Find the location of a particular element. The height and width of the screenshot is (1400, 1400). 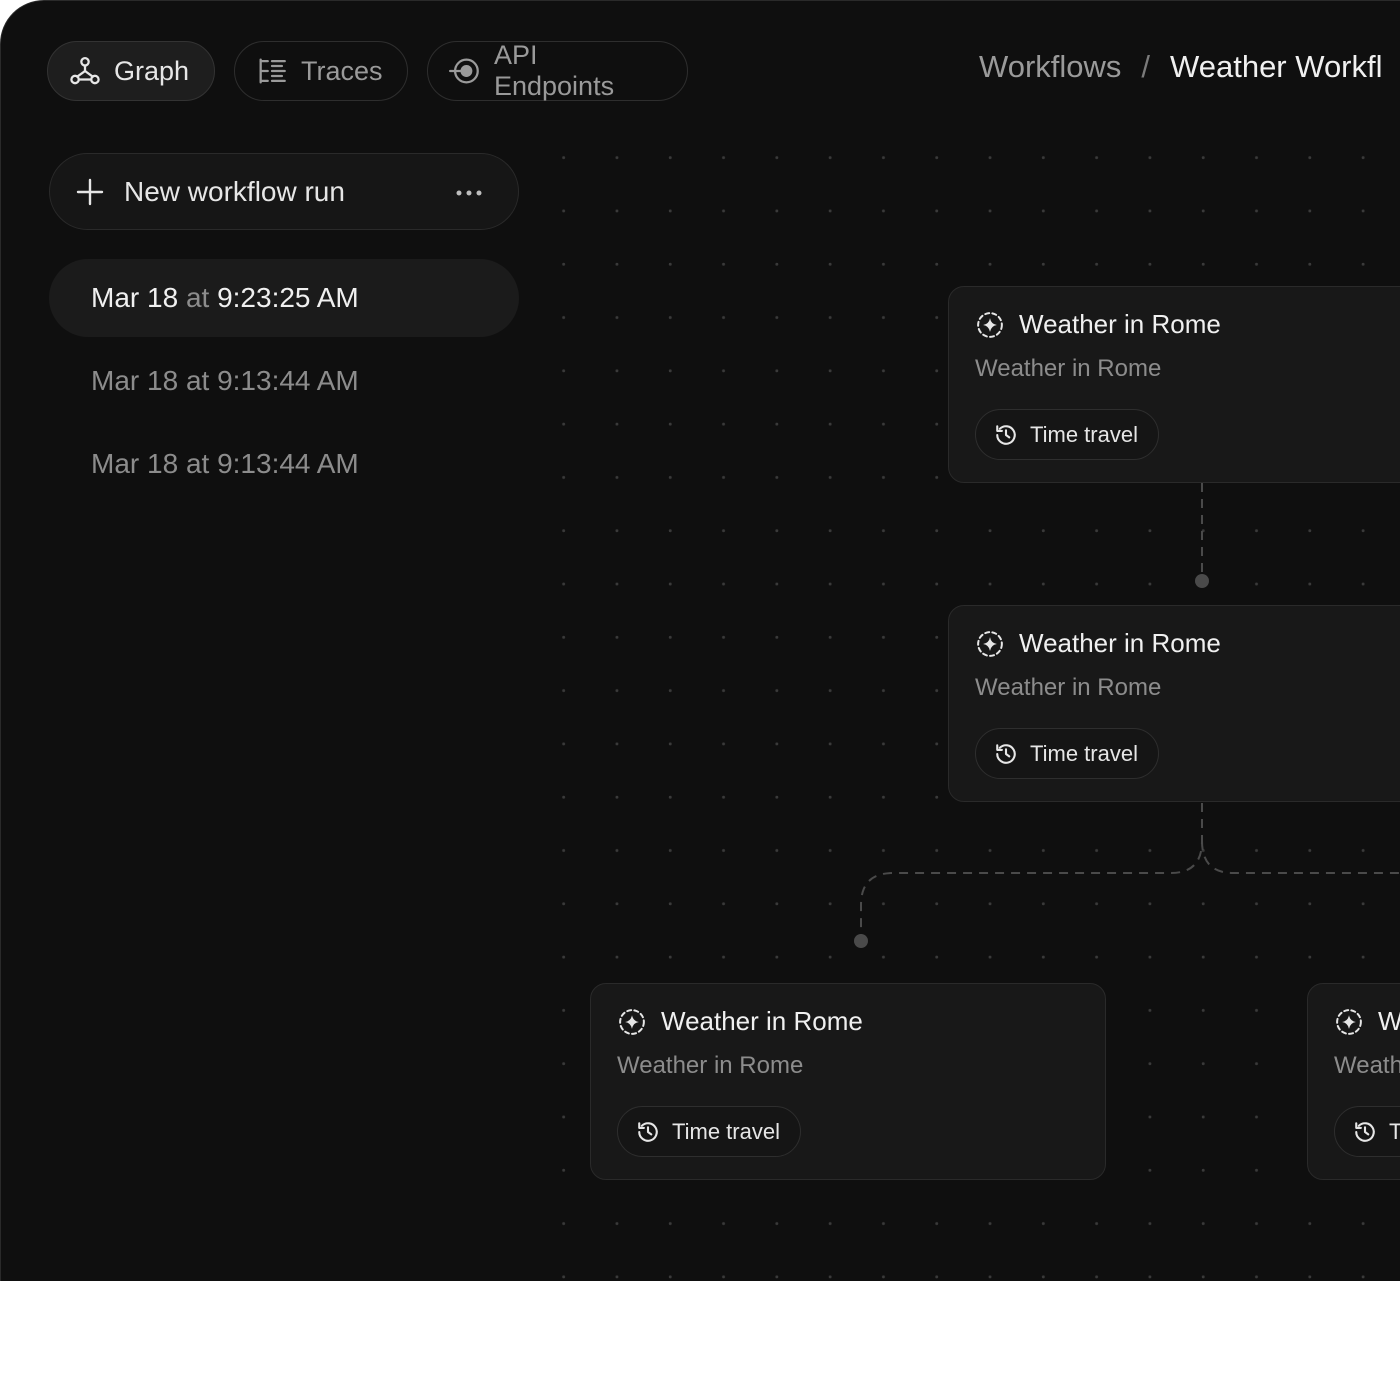

new-workflow-run-button: New workflow run is located at coordinates (284, 191).